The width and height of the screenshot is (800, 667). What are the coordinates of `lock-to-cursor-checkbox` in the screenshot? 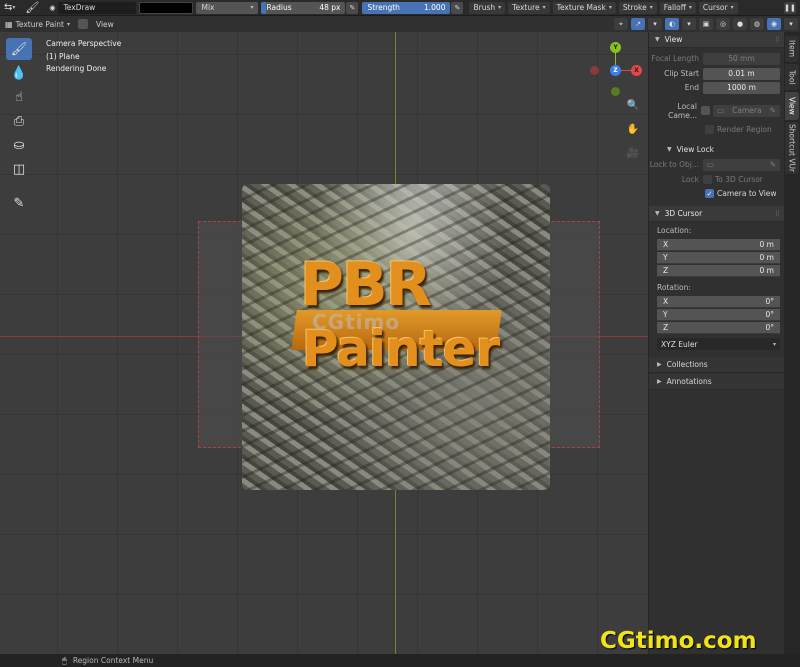 It's located at (707, 179).